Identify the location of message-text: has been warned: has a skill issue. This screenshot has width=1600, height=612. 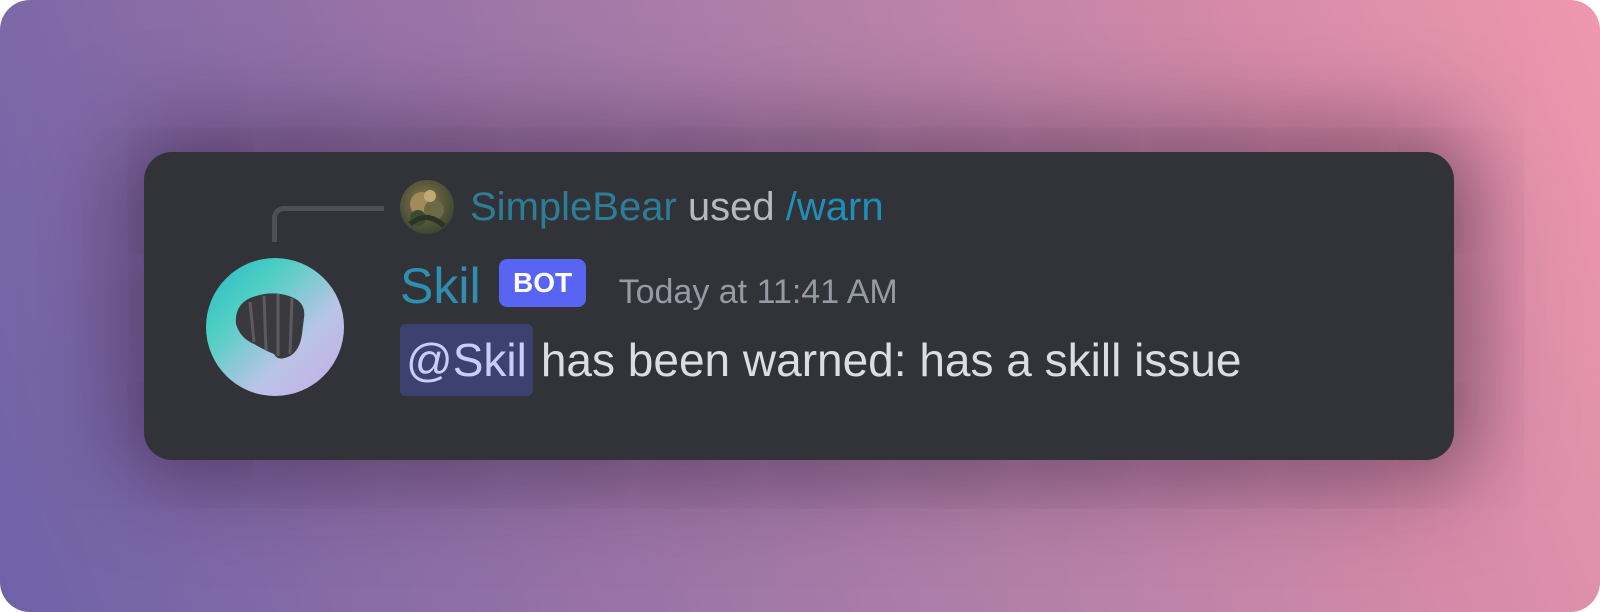
(891, 360).